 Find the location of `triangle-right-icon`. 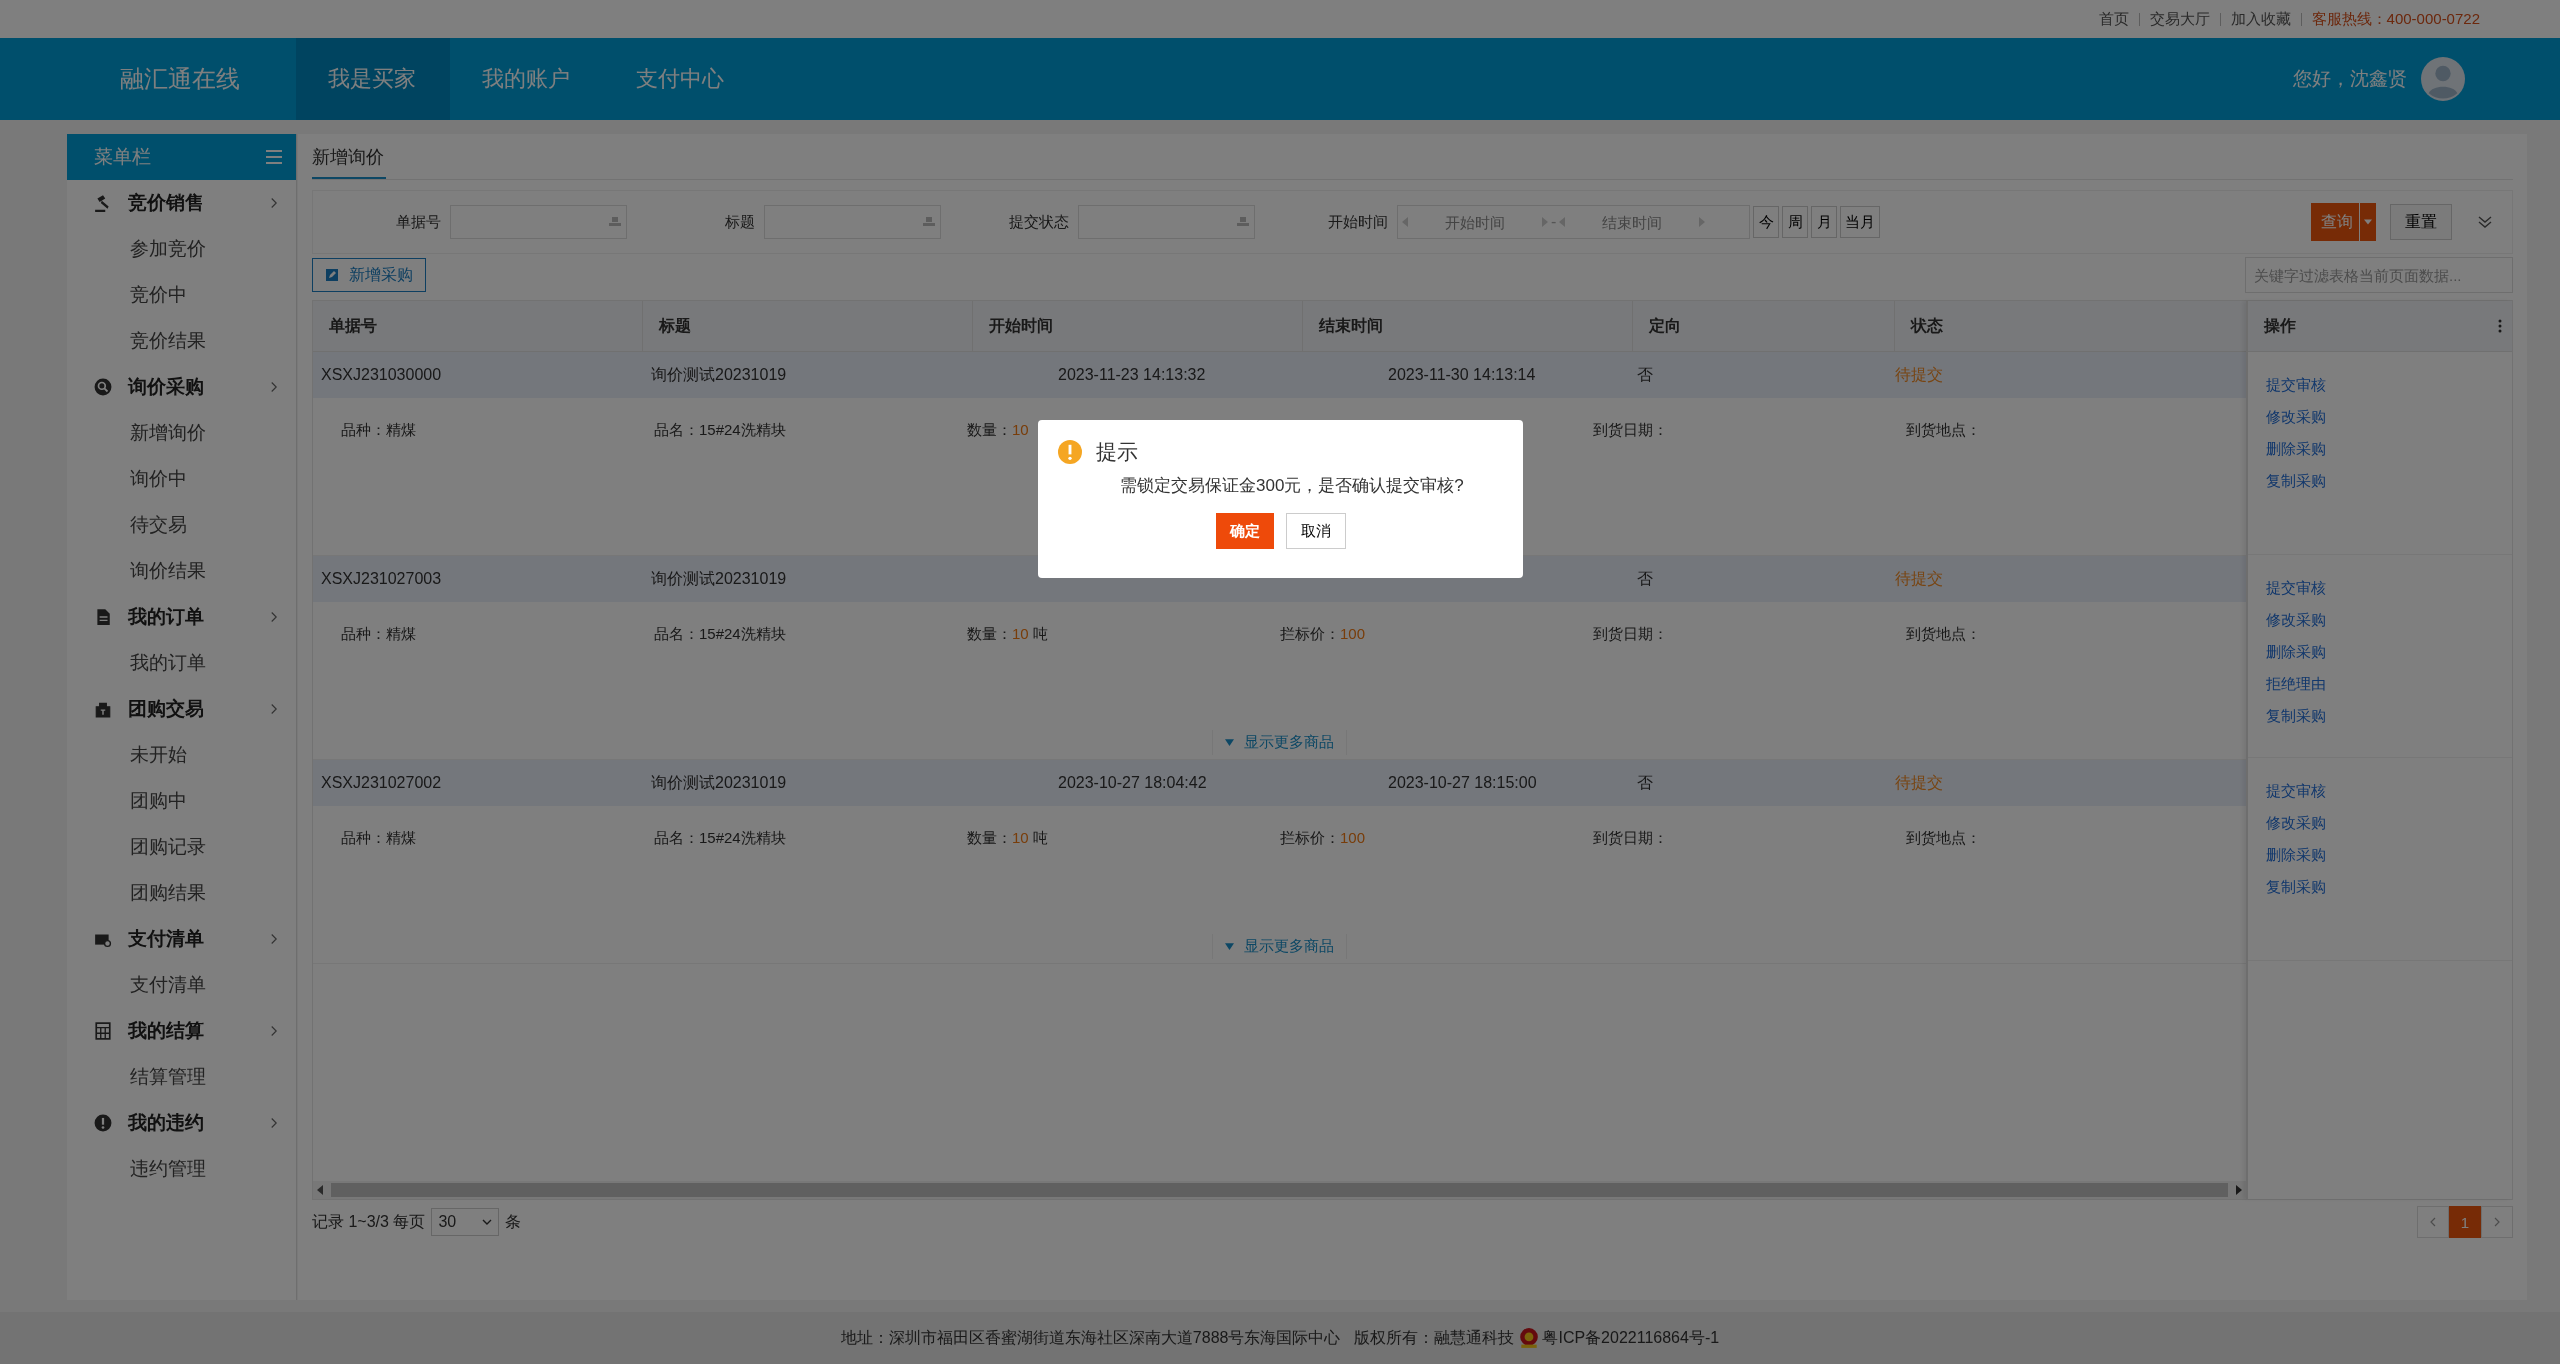

triangle-right-icon is located at coordinates (2239, 1190).